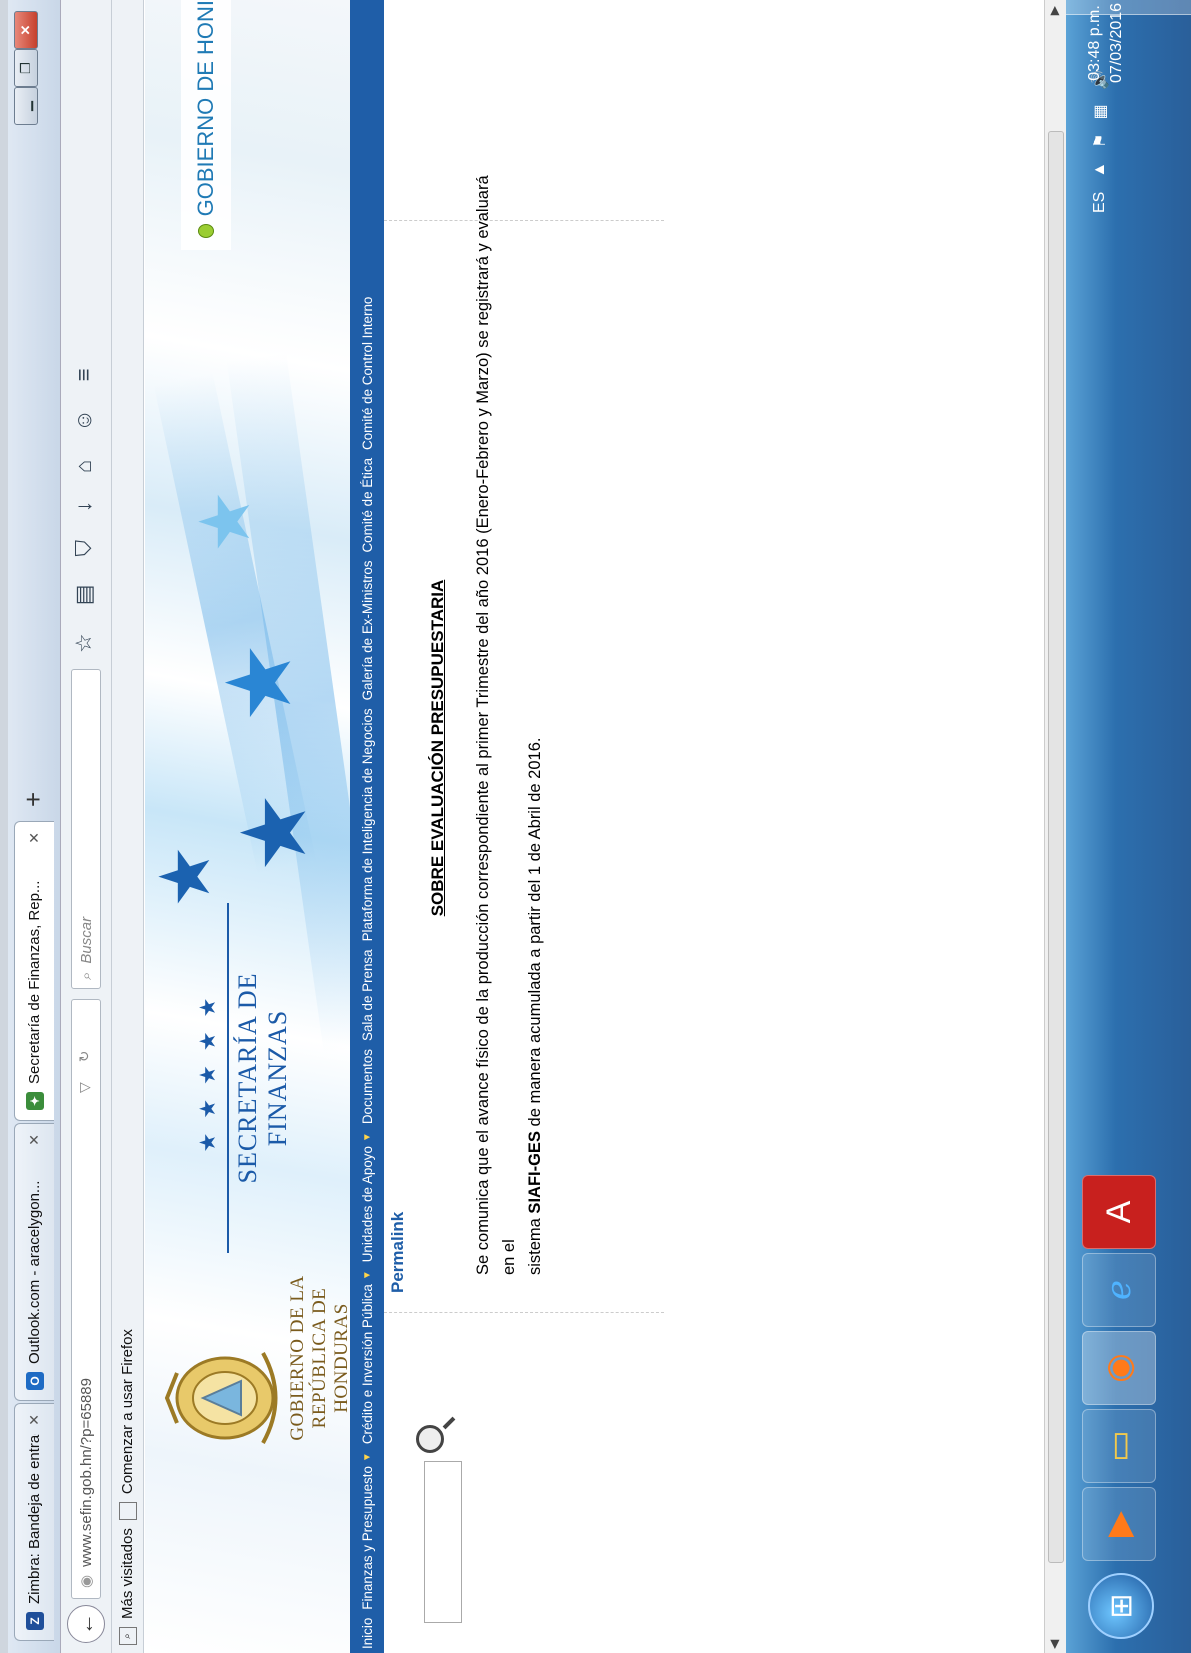 This screenshot has height=1653, width=1191. What do you see at coordinates (367, 1086) in the screenshot?
I see `menu-item-documentos: Documentos` at bounding box center [367, 1086].